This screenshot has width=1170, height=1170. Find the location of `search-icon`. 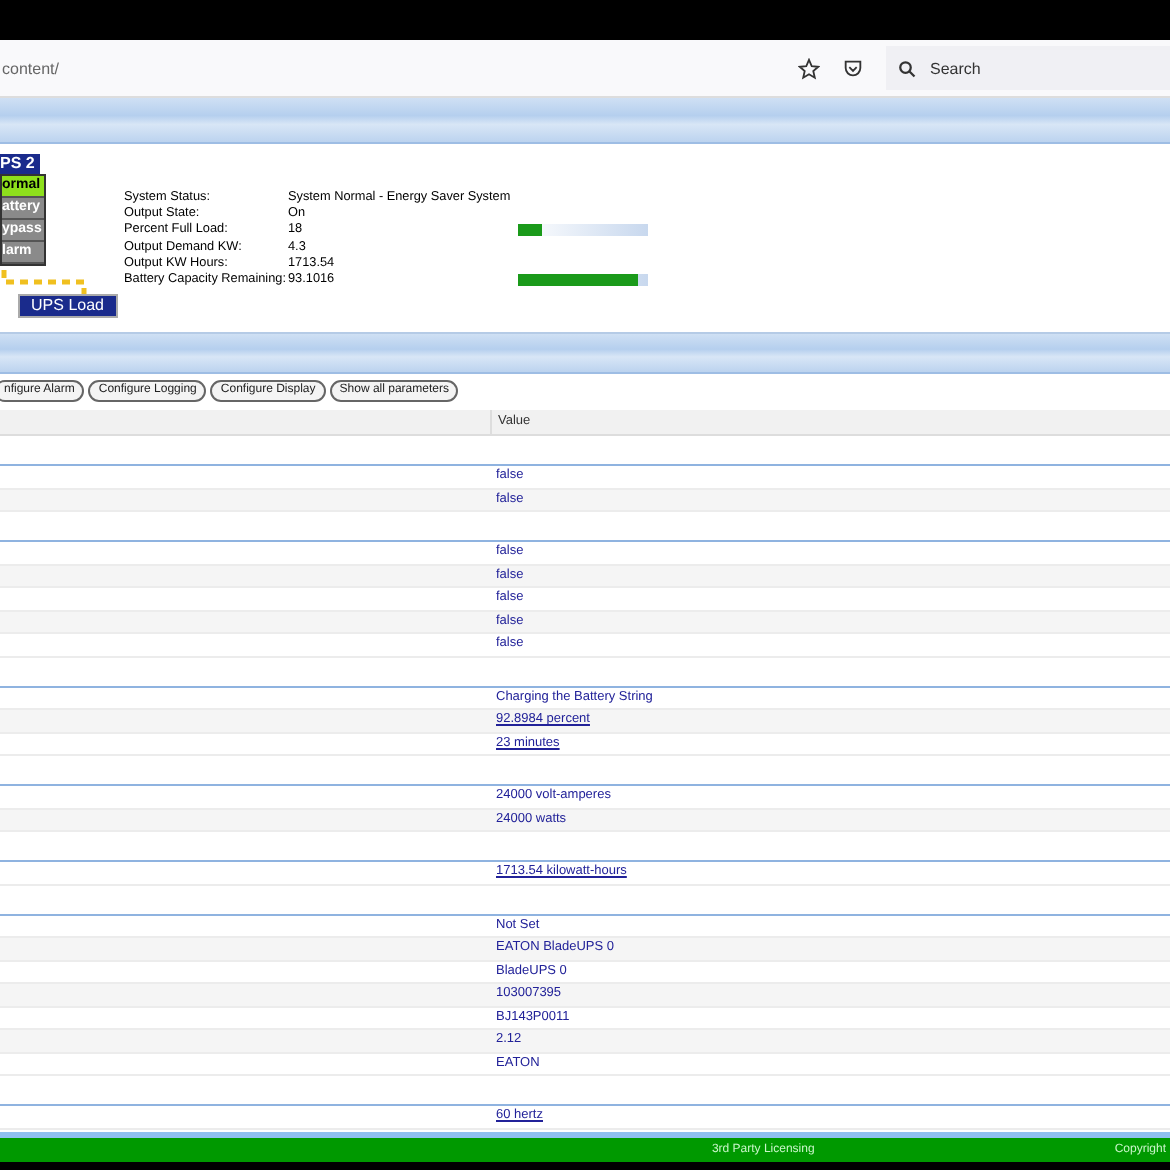

search-icon is located at coordinates (907, 68).